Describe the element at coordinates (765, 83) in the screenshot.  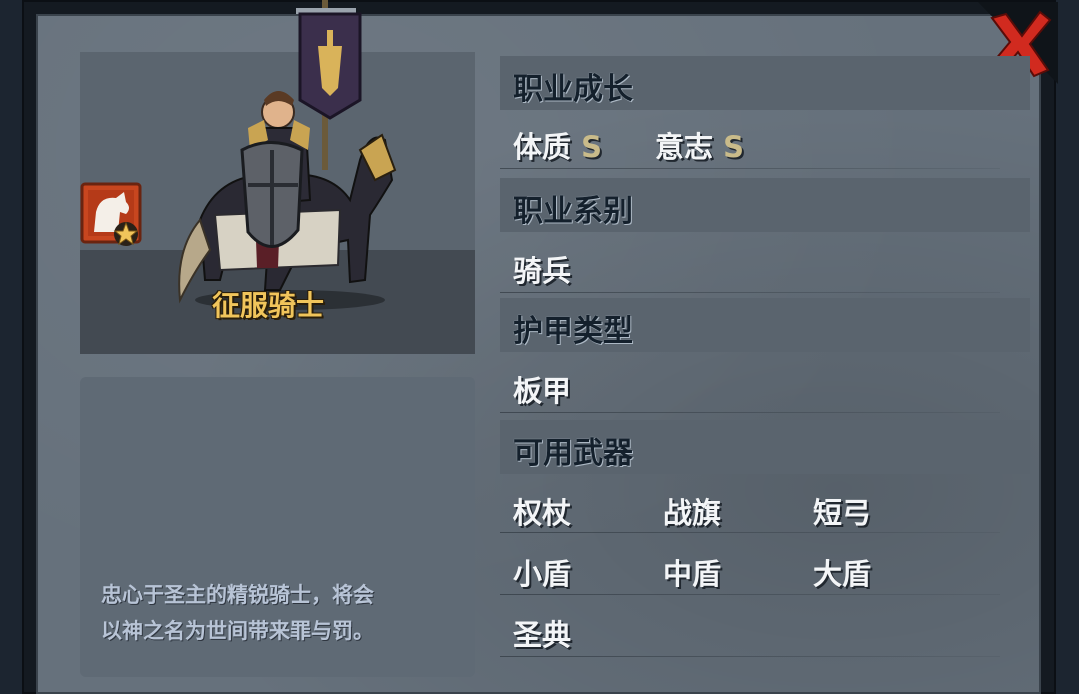
I see `section-header-growth: 职业成长` at that location.